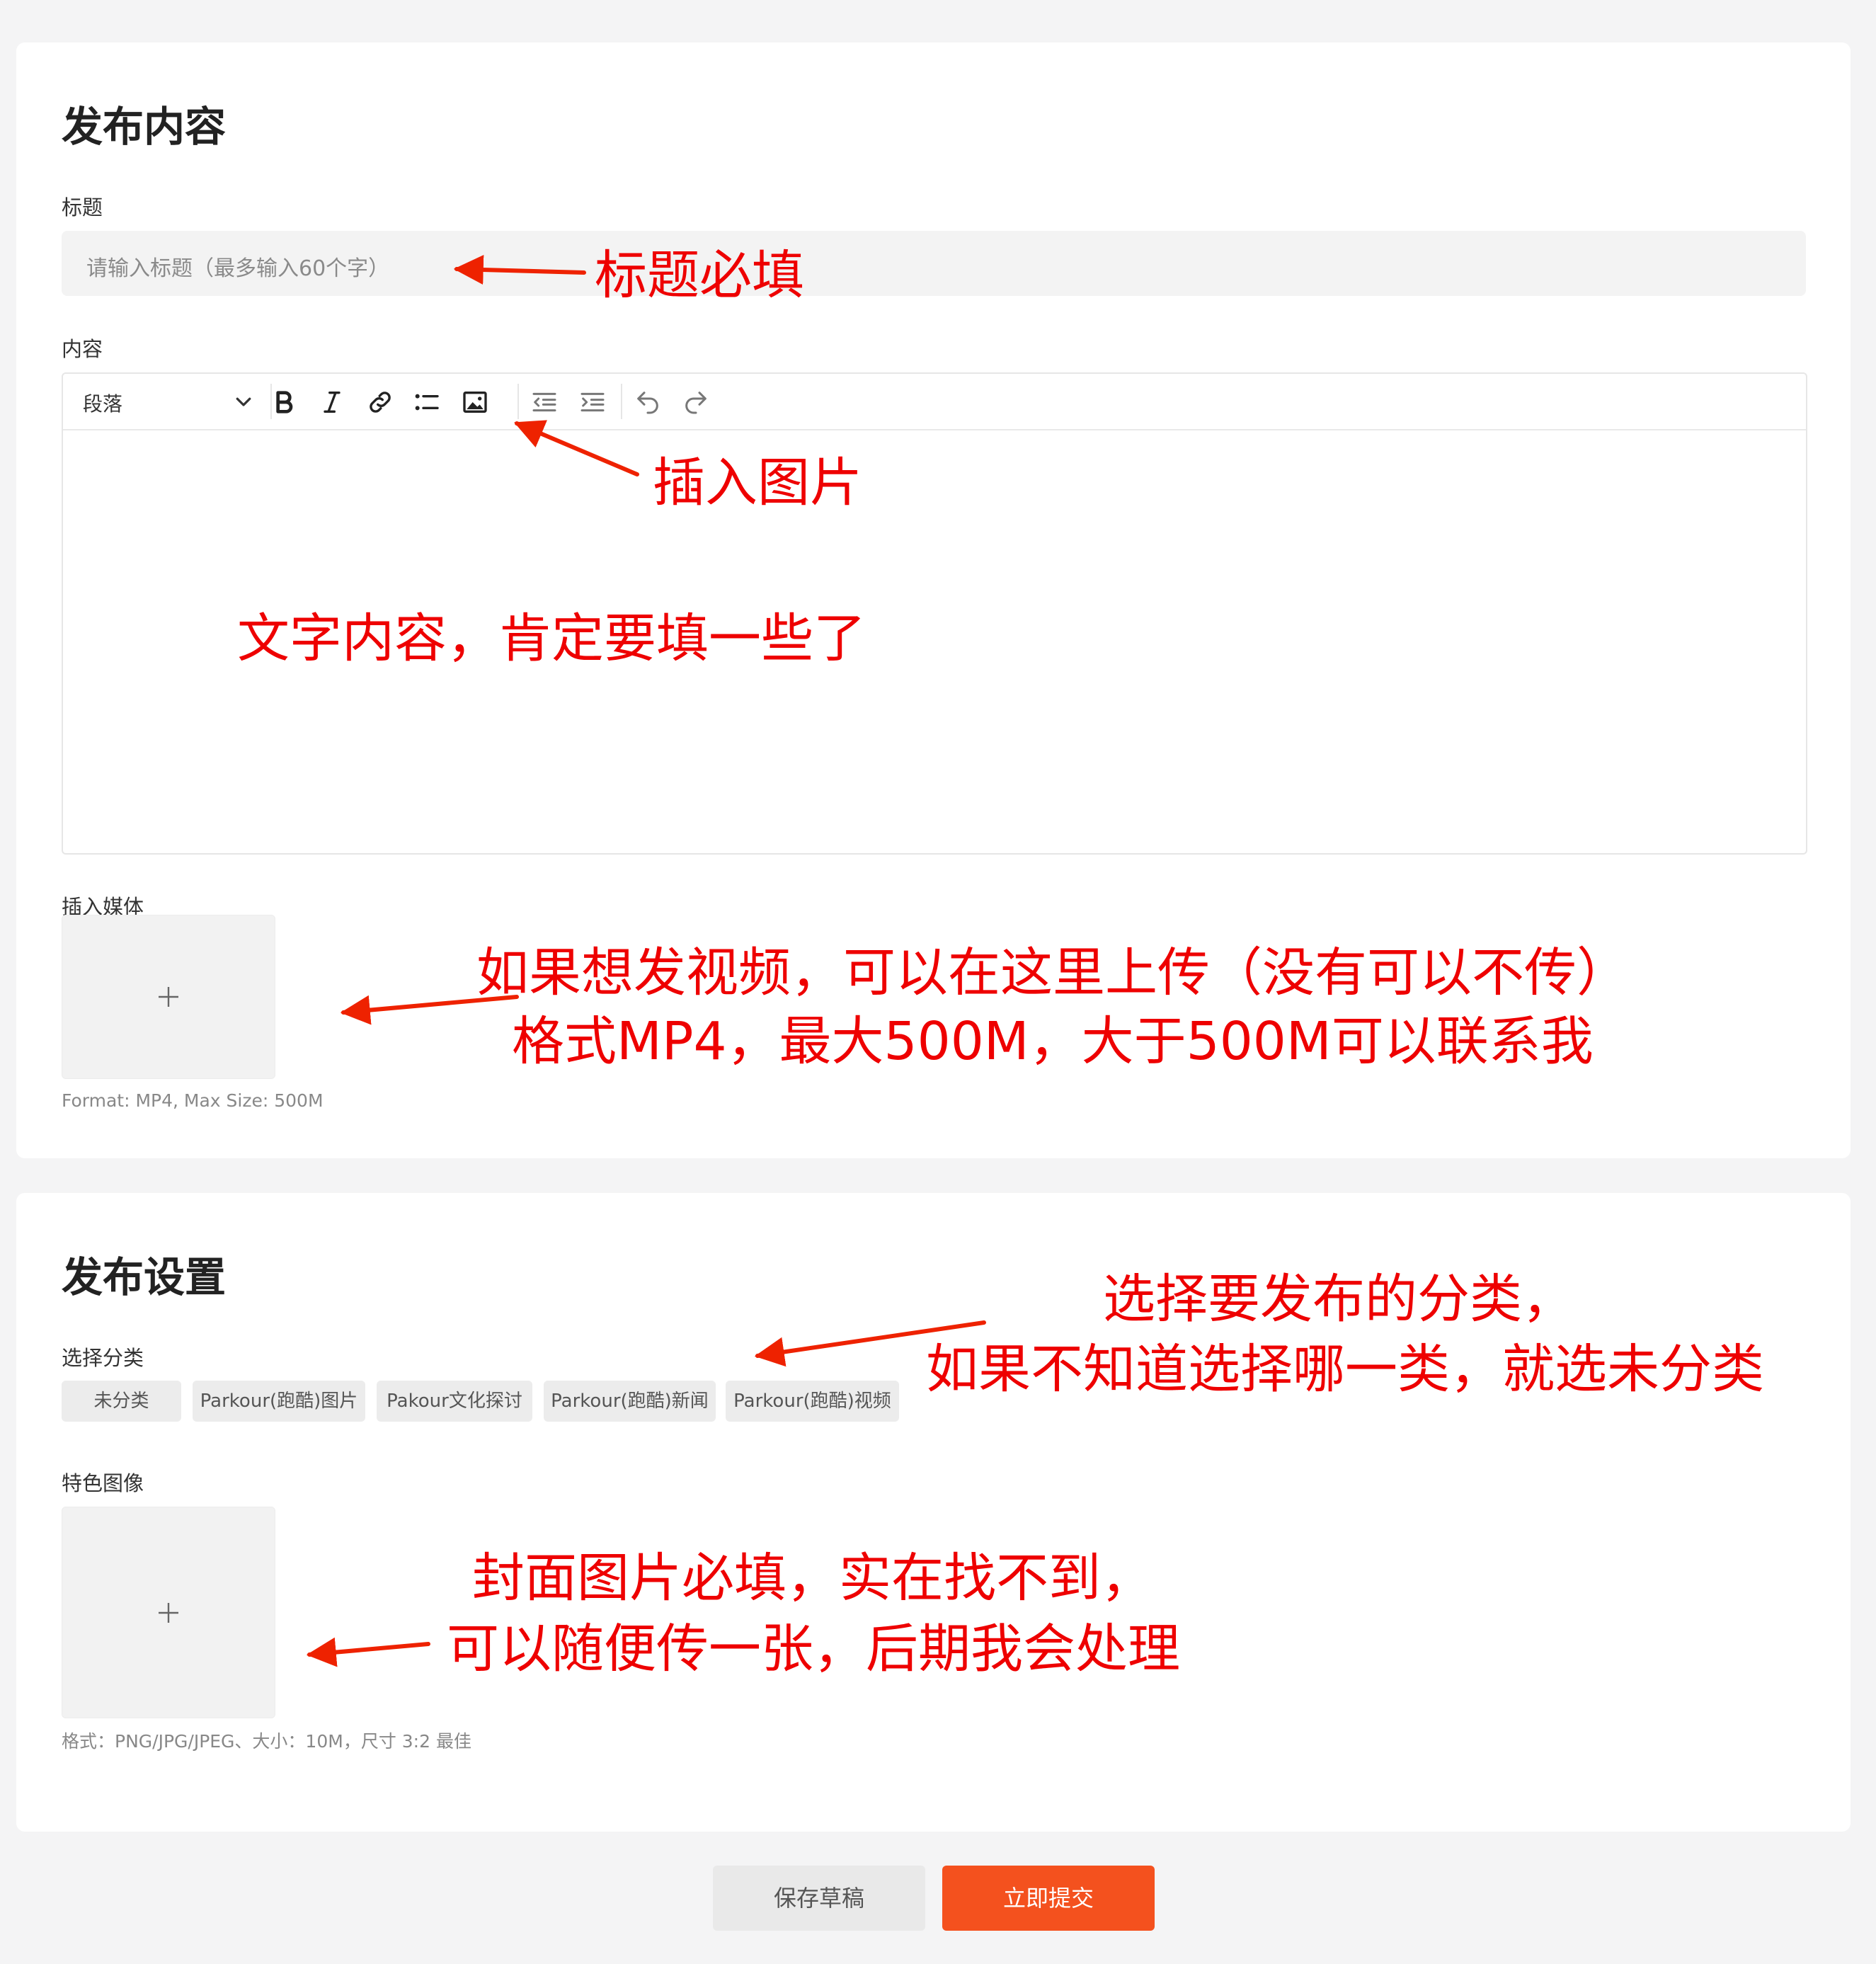 Image resolution: width=1876 pixels, height=1964 pixels. Describe the element at coordinates (103, 1483) in the screenshot. I see `featured-image-label: 特色图像` at that location.